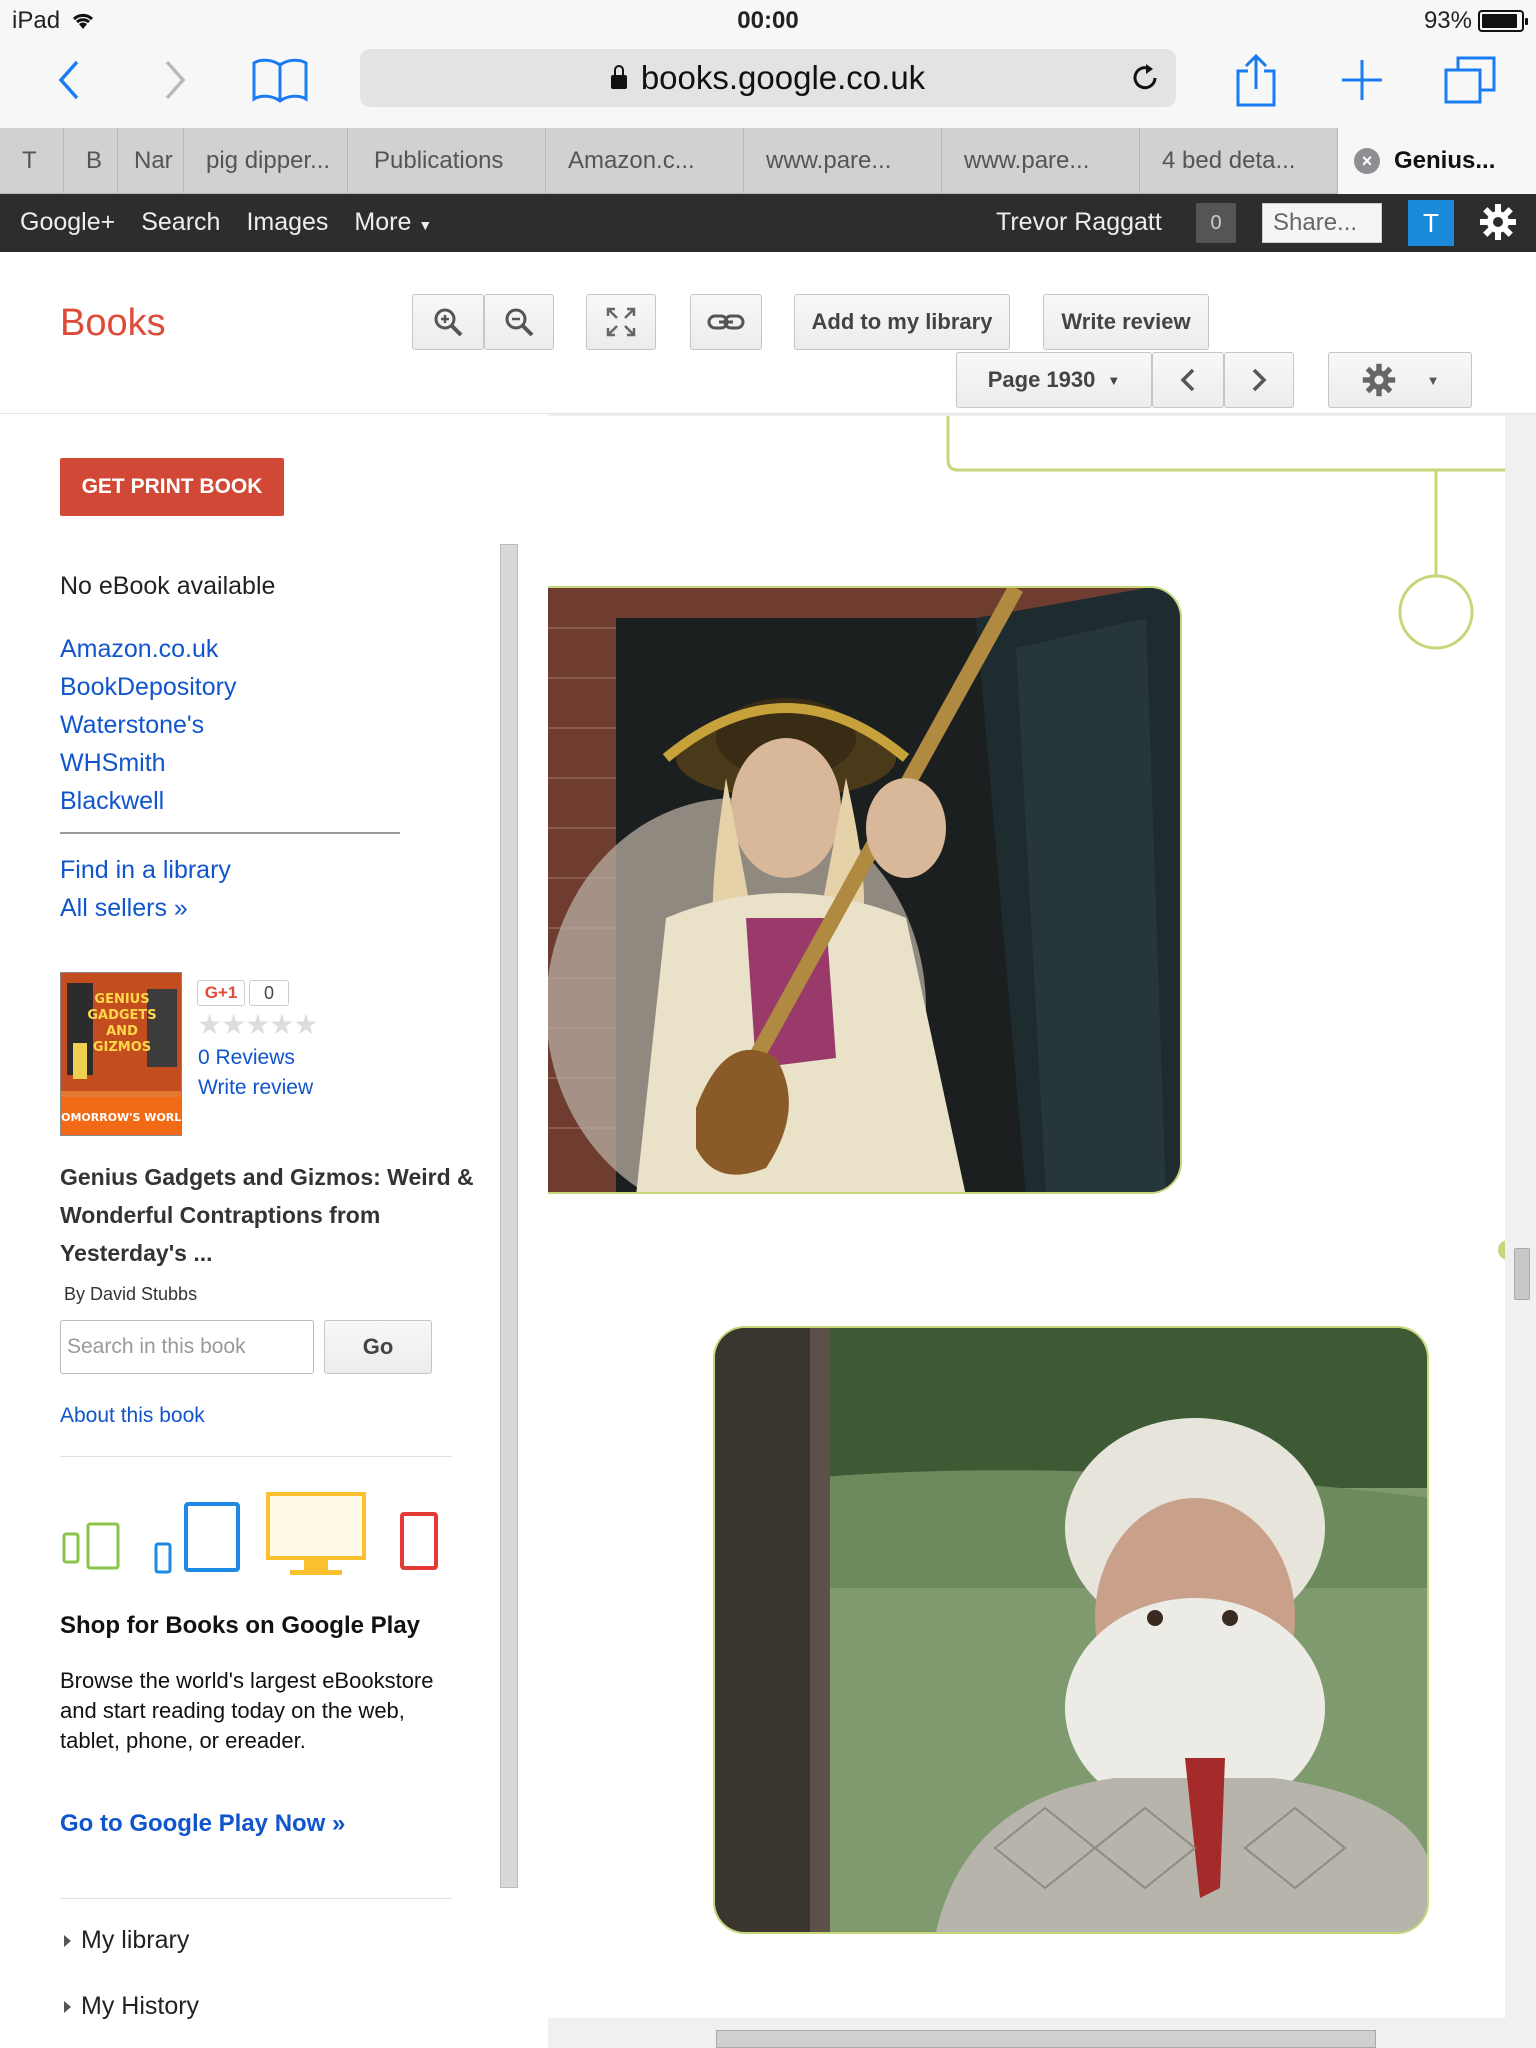 Image resolution: width=1536 pixels, height=2048 pixels. What do you see at coordinates (1520, 1231) in the screenshot?
I see `viewer-vertical-scrollbar` at bounding box center [1520, 1231].